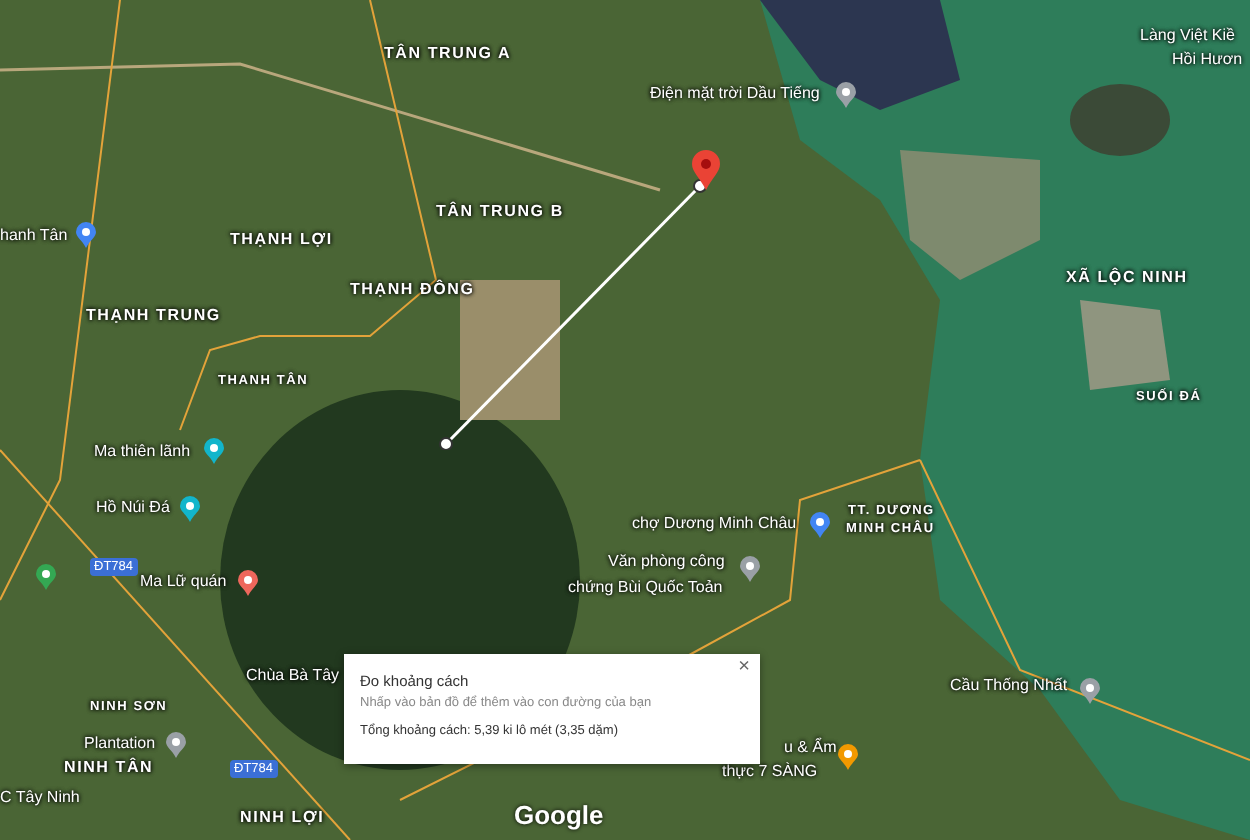 This screenshot has height=840, width=1250. Describe the element at coordinates (735, 93) in the screenshot. I see `map-label: Điện mặt trời Dầu Tiếng` at that location.